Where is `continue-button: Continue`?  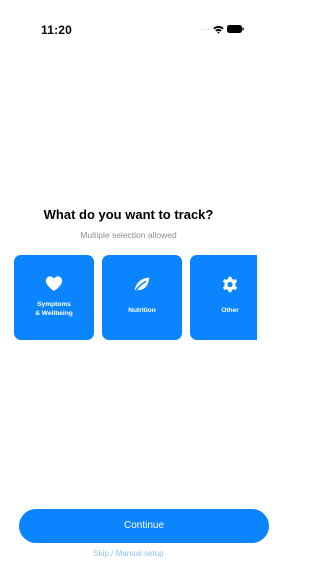
continue-button: Continue is located at coordinates (144, 526).